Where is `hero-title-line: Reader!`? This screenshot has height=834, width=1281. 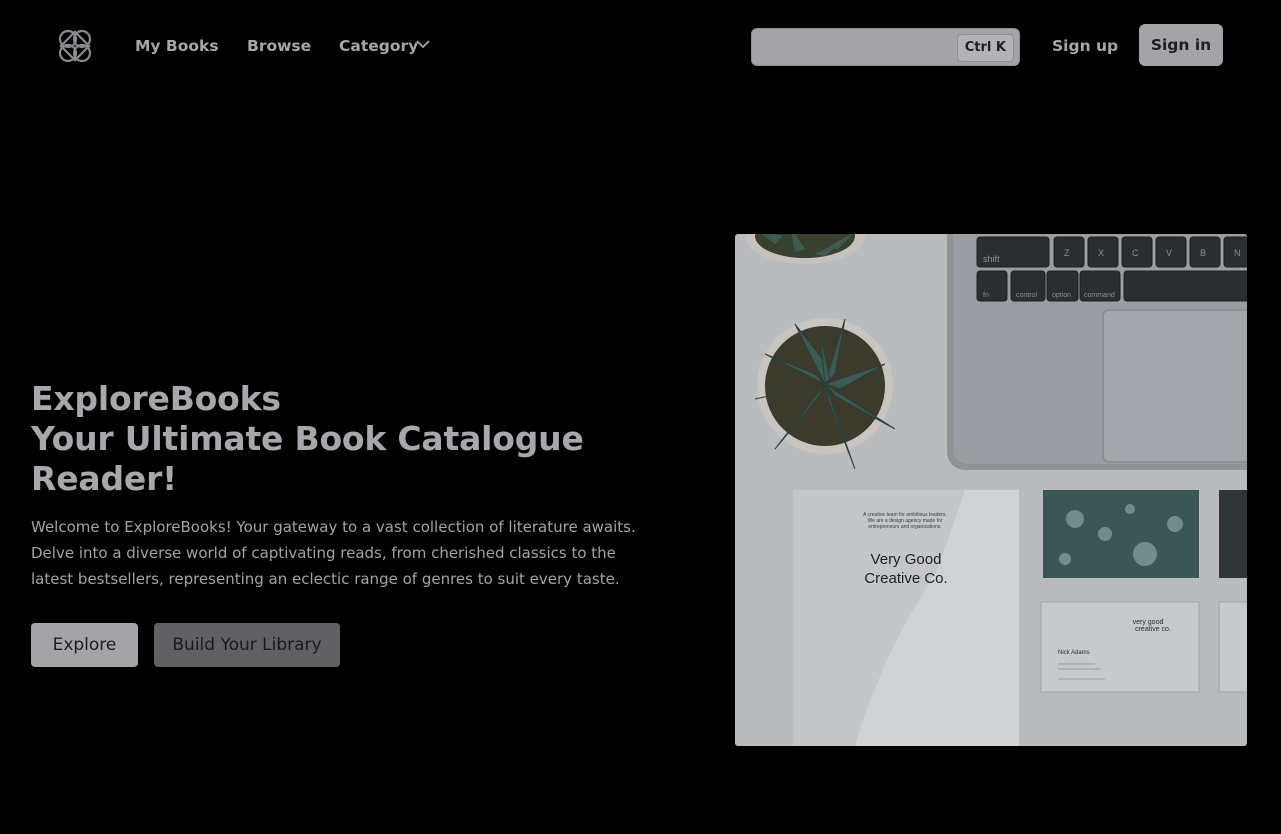
hero-title-line: Reader! is located at coordinates (104, 478).